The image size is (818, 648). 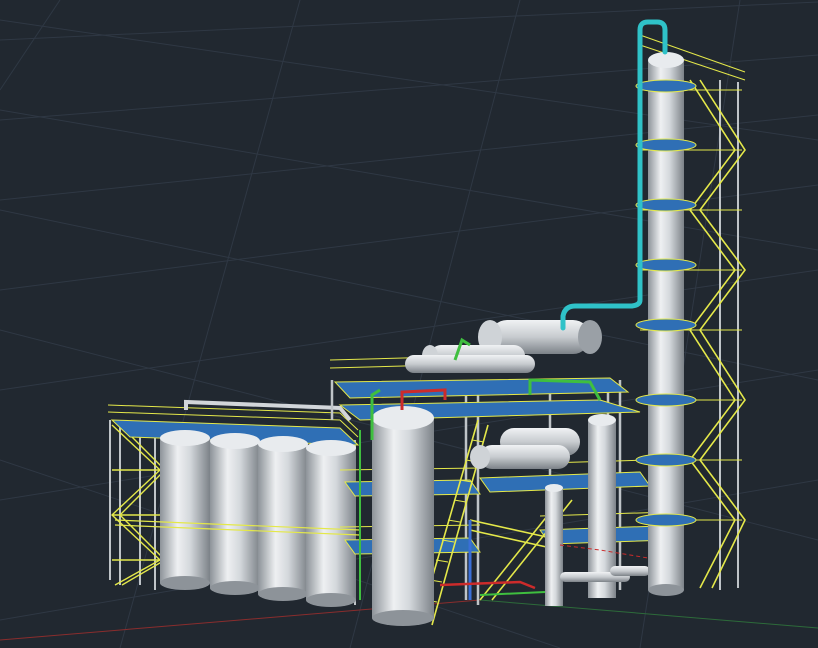 I want to click on tank-support-structure, so click(x=234, y=503).